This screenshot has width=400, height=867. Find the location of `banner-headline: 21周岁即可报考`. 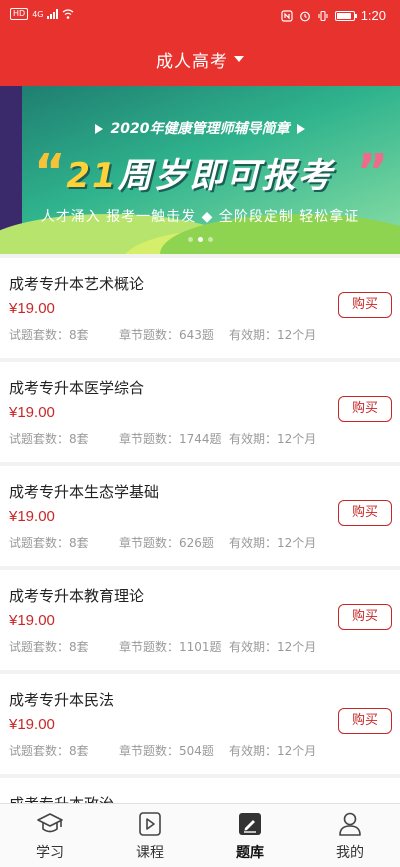

banner-headline: 21周岁即可报考 is located at coordinates (200, 172).